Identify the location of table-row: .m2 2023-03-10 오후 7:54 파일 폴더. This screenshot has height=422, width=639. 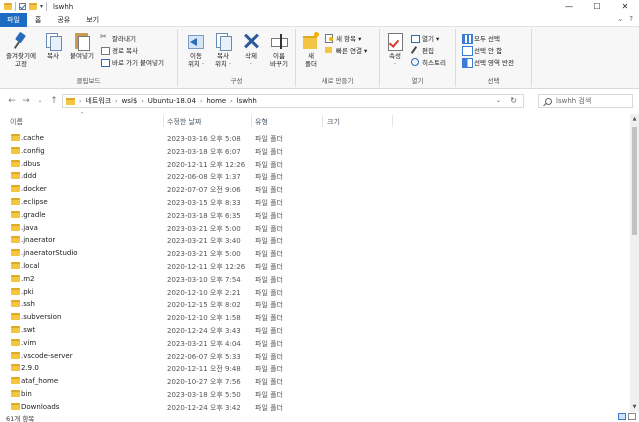
(315, 279).